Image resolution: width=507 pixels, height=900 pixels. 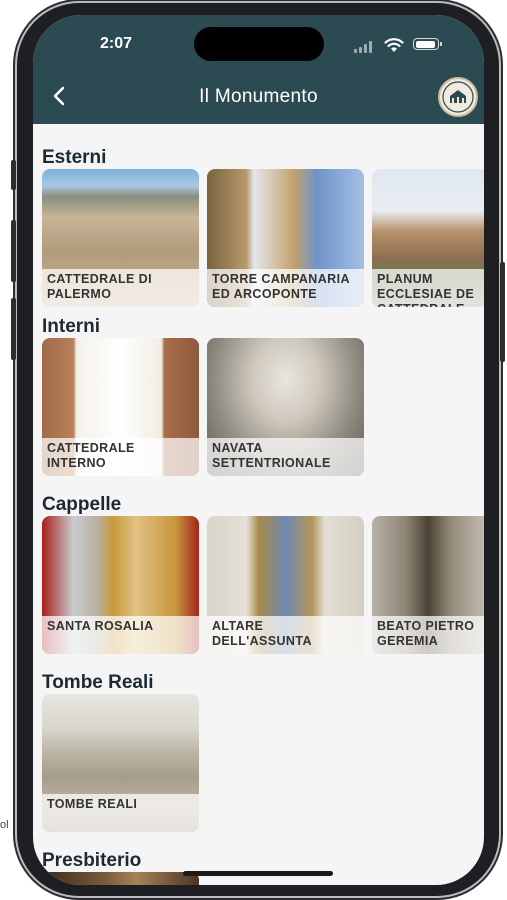 What do you see at coordinates (120, 635) in the screenshot?
I see `card-label: SANTA ROSALIA` at bounding box center [120, 635].